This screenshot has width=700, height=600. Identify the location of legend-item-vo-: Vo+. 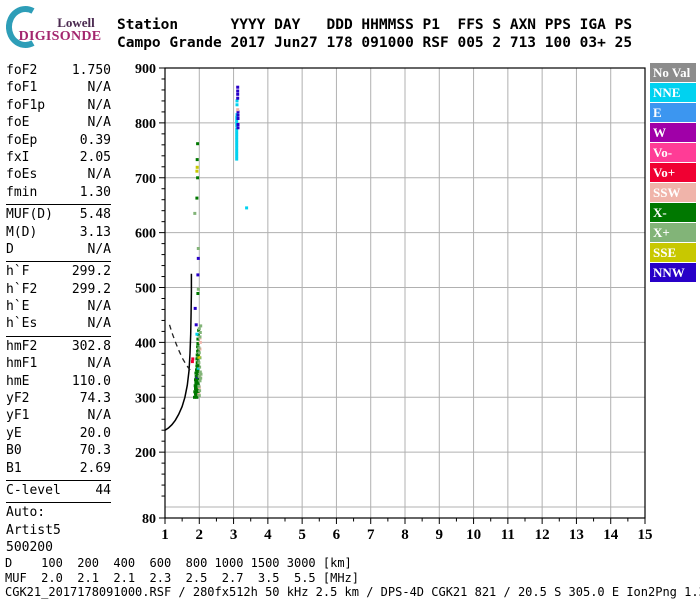
(673, 172).